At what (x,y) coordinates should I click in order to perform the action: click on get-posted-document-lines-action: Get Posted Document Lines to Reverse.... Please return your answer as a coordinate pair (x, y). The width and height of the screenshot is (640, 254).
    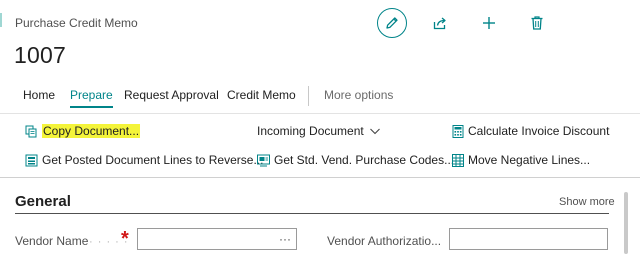
    Looking at the image, I should click on (144, 160).